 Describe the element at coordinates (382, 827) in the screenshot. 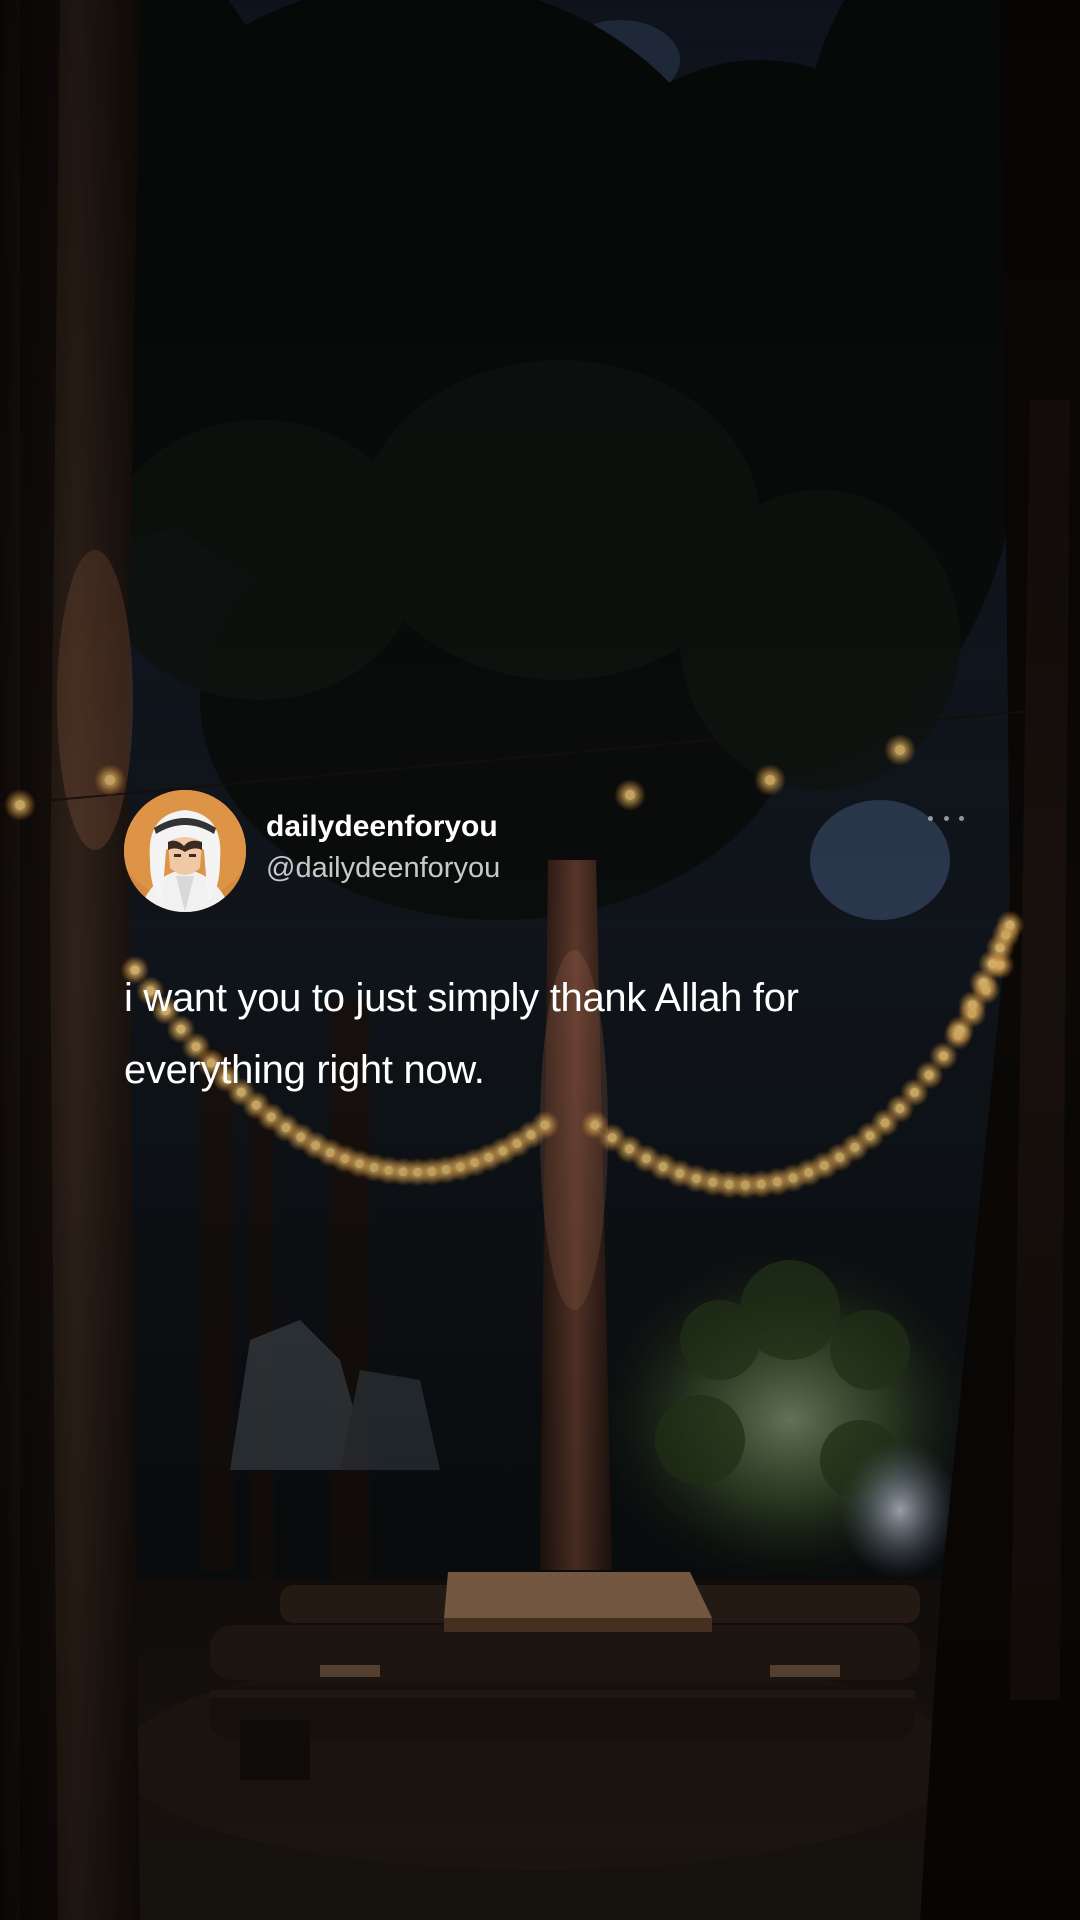

I see `display-name: dailydeenforyou` at that location.